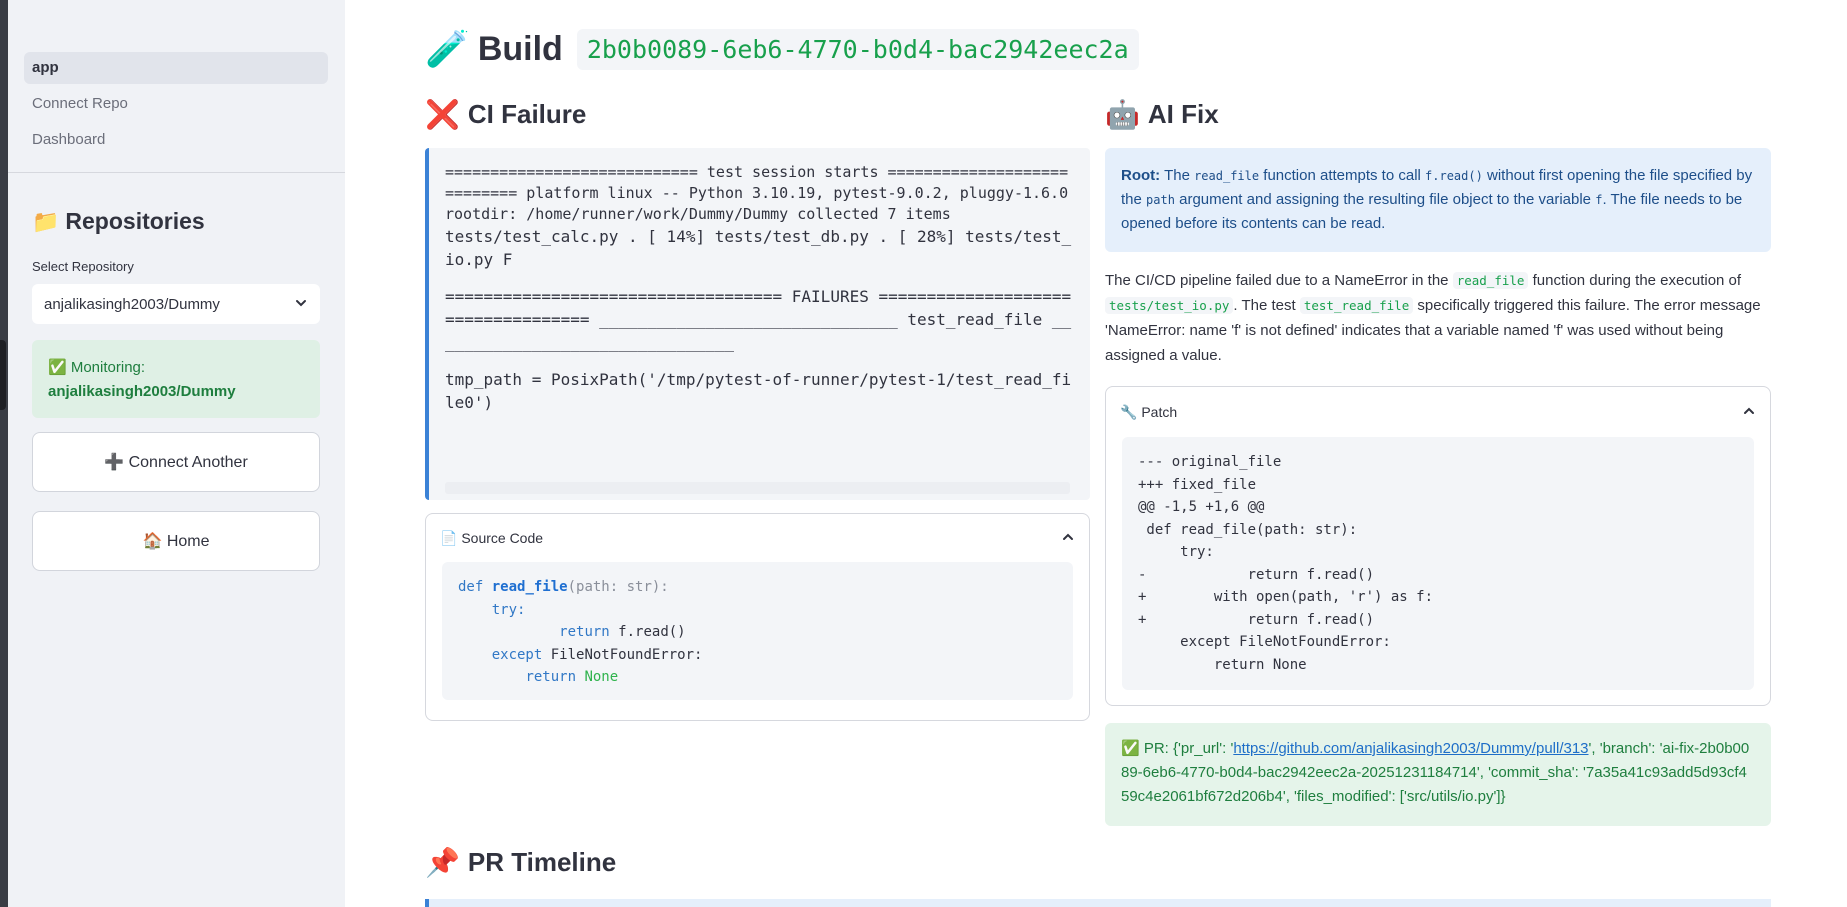  What do you see at coordinates (176, 462) in the screenshot?
I see `connect-another-button: ➕ Connect Another` at bounding box center [176, 462].